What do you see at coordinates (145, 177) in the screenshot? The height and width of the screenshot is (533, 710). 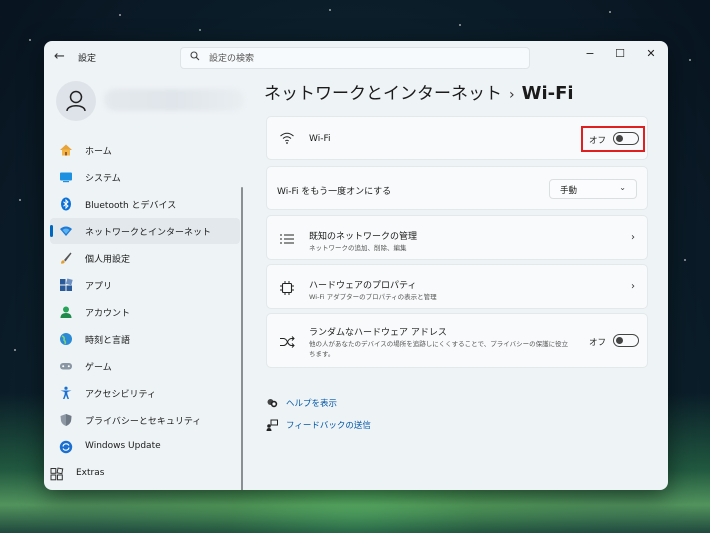 I see `sidebar-item-system: システム` at bounding box center [145, 177].